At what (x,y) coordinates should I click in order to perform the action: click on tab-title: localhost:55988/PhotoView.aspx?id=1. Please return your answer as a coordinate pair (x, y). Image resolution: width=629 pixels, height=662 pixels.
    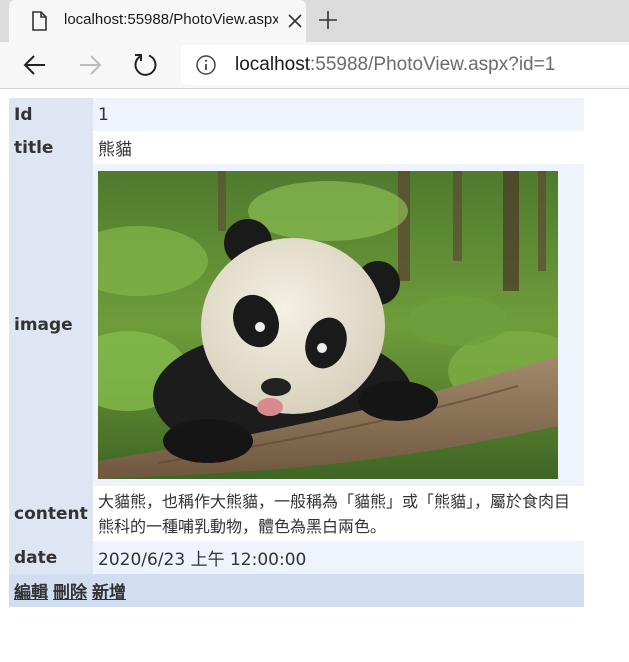
    Looking at the image, I should click on (171, 19).